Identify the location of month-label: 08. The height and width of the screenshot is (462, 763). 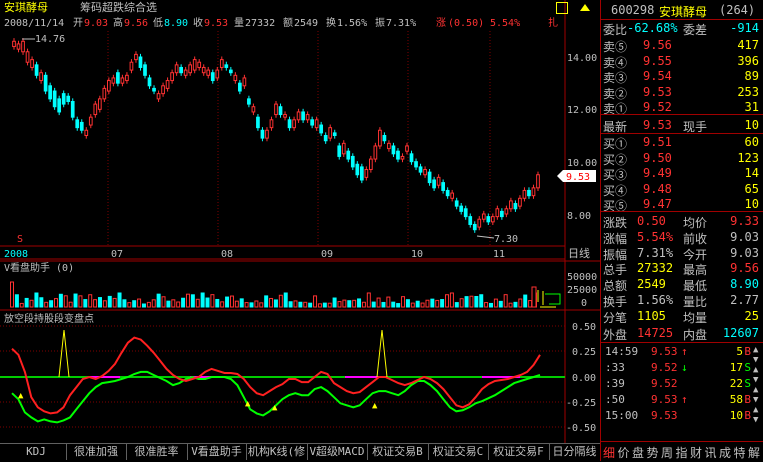
(227, 254).